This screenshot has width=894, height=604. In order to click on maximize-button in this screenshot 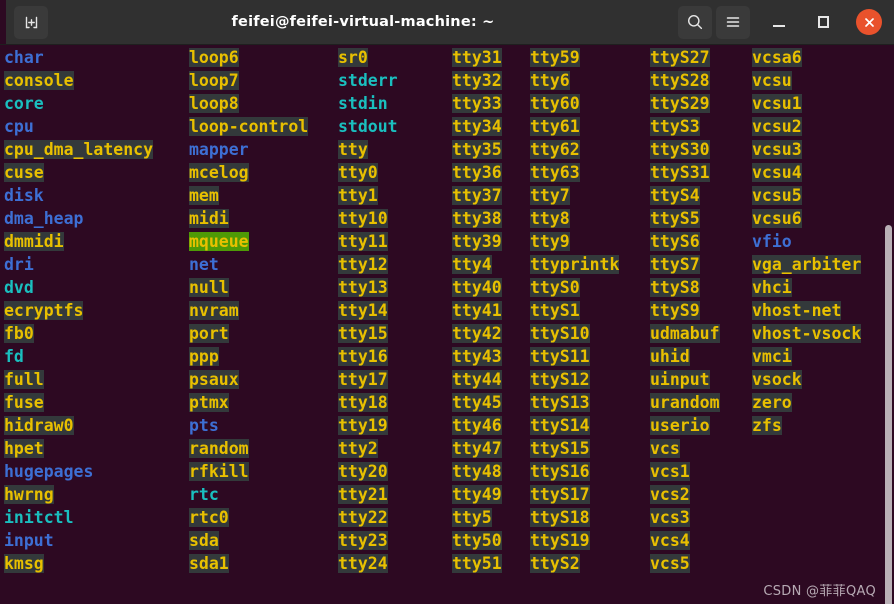, I will do `click(823, 22)`.